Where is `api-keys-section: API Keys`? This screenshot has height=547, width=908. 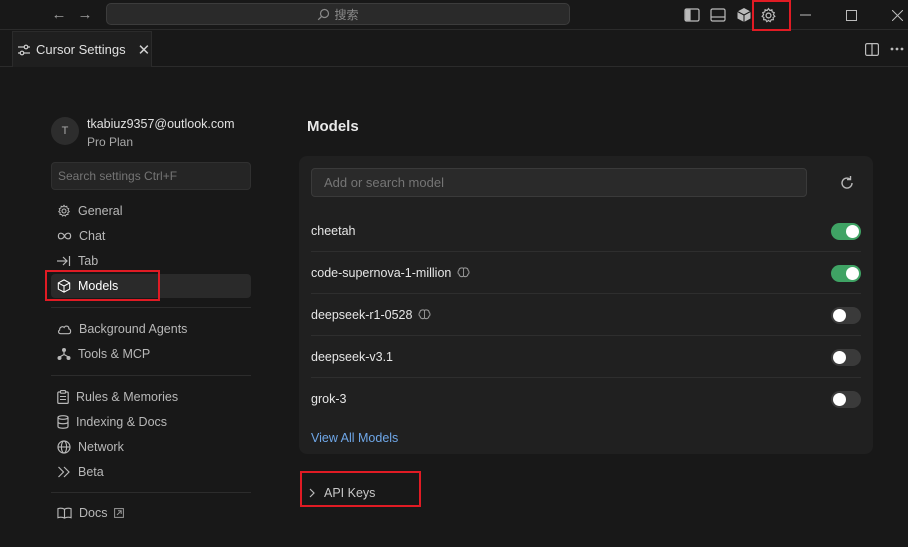
api-keys-section: API Keys is located at coordinates (341, 493).